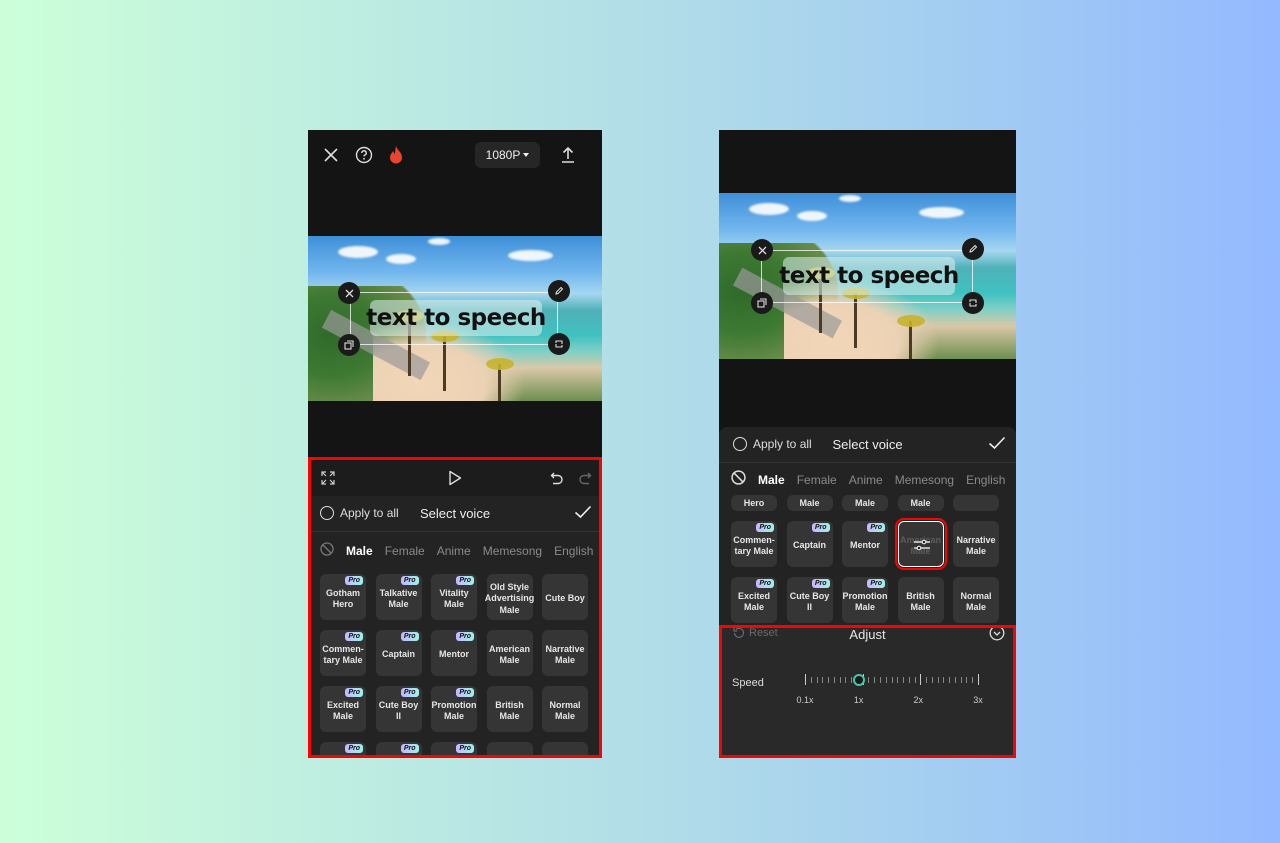 The height and width of the screenshot is (843, 1280). I want to click on voice-card: Cute Boy, so click(565, 597).